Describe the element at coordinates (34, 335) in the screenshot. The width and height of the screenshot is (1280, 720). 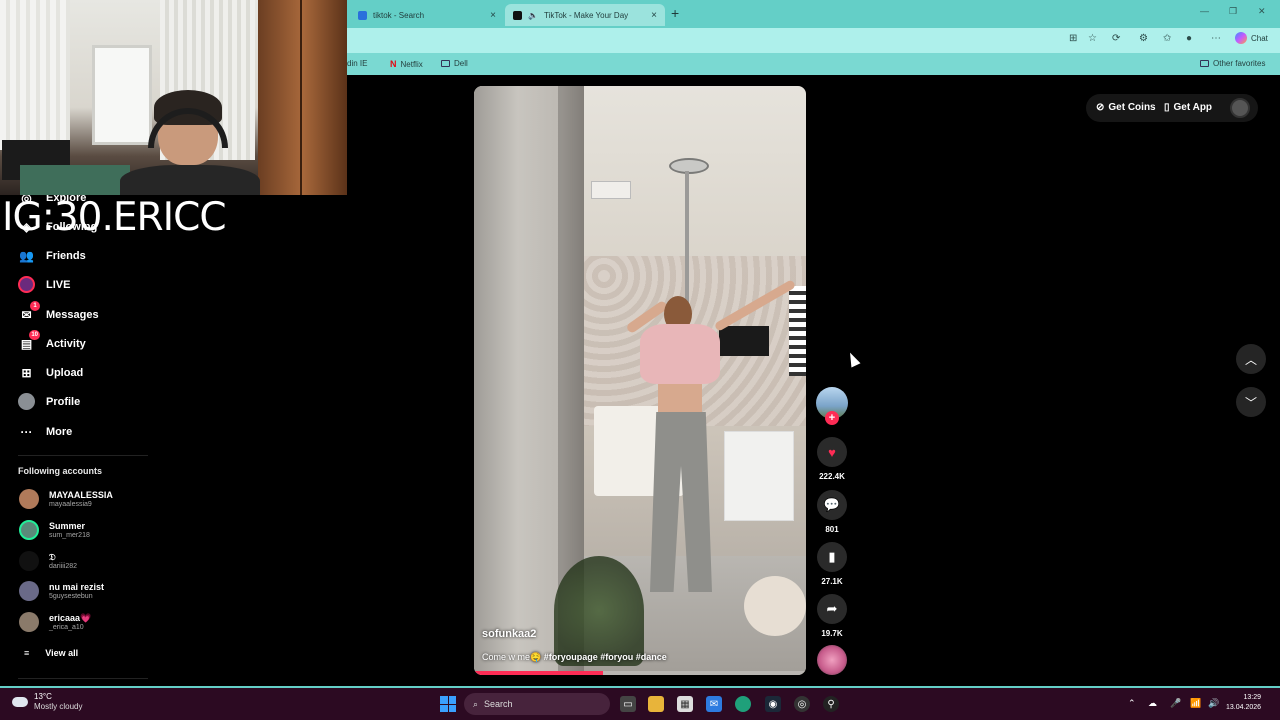
I see `activity-badge: 10` at that location.